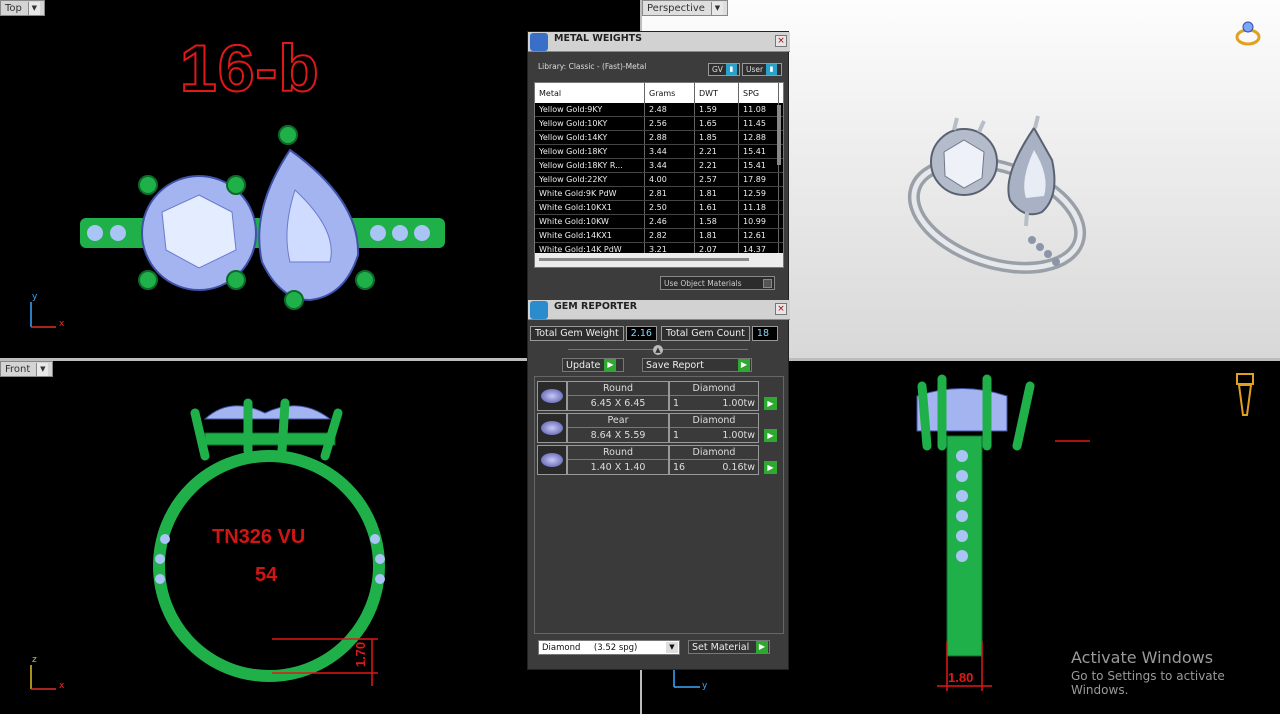  What do you see at coordinates (759, 193) in the screenshot?
I see `table-cell: 12.59` at bounding box center [759, 193].